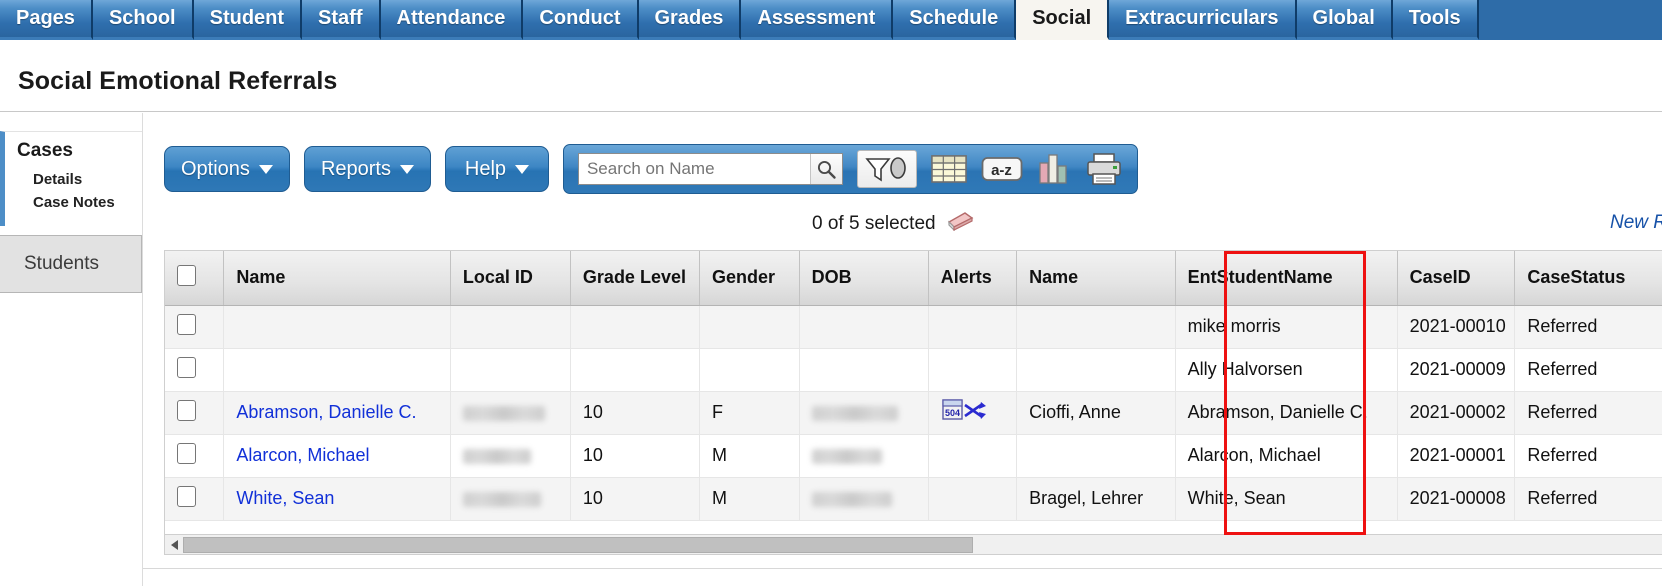 Image resolution: width=1662 pixels, height=586 pixels. Describe the element at coordinates (1203, 20) in the screenshot. I see `nav-tab-extracurriculars: Extracurriculars` at that location.